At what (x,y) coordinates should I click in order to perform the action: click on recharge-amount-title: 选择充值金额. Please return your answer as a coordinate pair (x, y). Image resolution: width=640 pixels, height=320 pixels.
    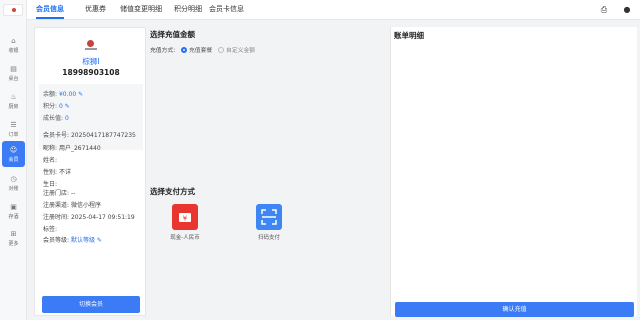
    Looking at the image, I should click on (172, 34).